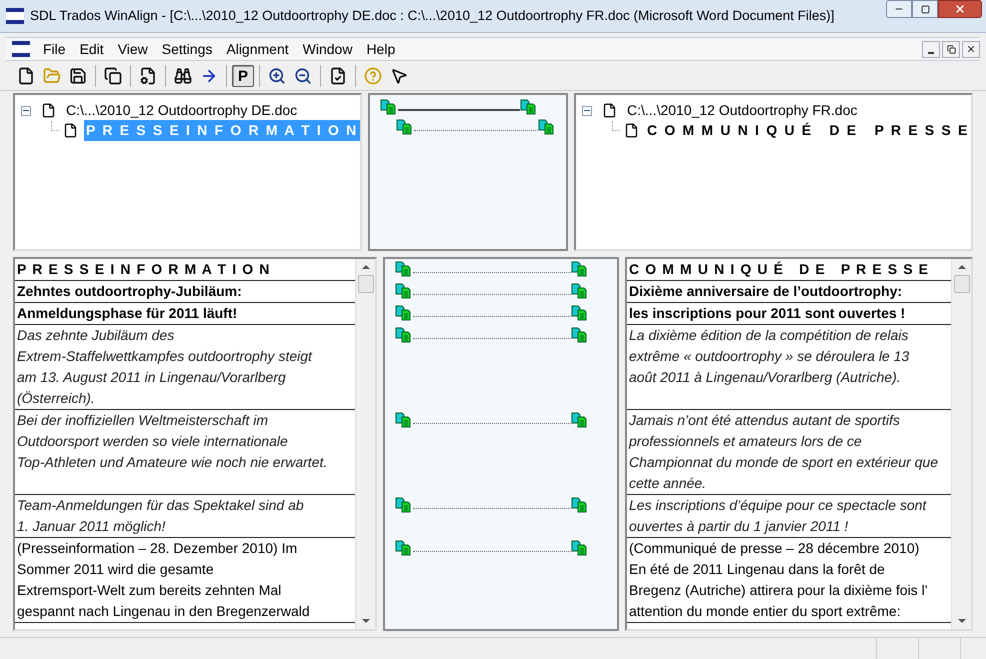  What do you see at coordinates (789, 516) in the screenshot?
I see `segment-text: Les inscriptions d’équipe pour ce spectacle sont ouvertes à partir du 1 janvier 2011 !` at bounding box center [789, 516].